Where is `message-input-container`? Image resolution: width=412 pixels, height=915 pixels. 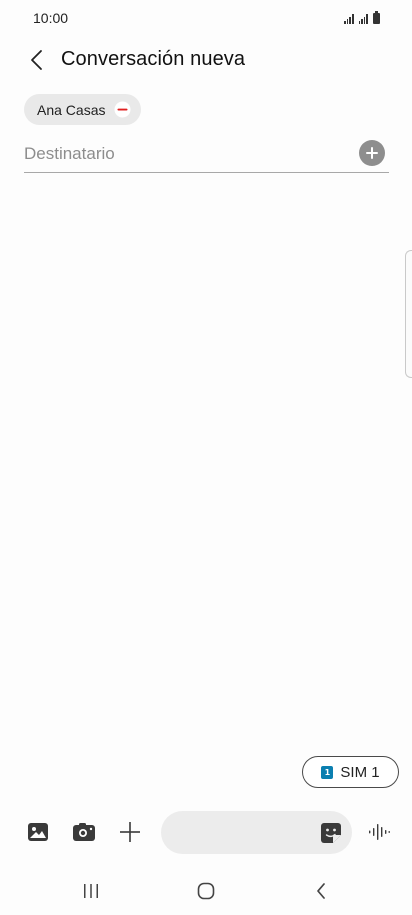
message-input-container is located at coordinates (256, 832).